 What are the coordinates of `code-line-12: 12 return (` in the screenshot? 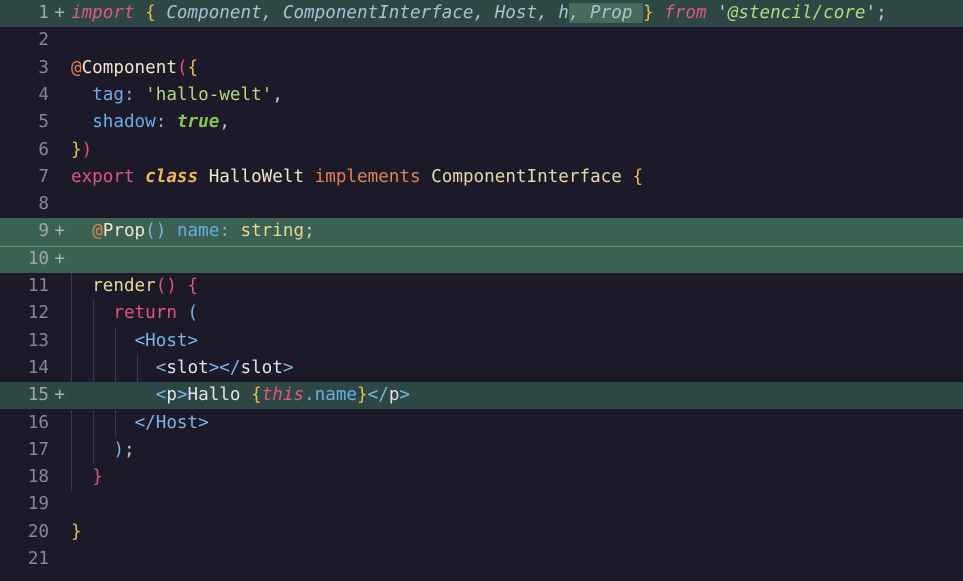 It's located at (481, 314).